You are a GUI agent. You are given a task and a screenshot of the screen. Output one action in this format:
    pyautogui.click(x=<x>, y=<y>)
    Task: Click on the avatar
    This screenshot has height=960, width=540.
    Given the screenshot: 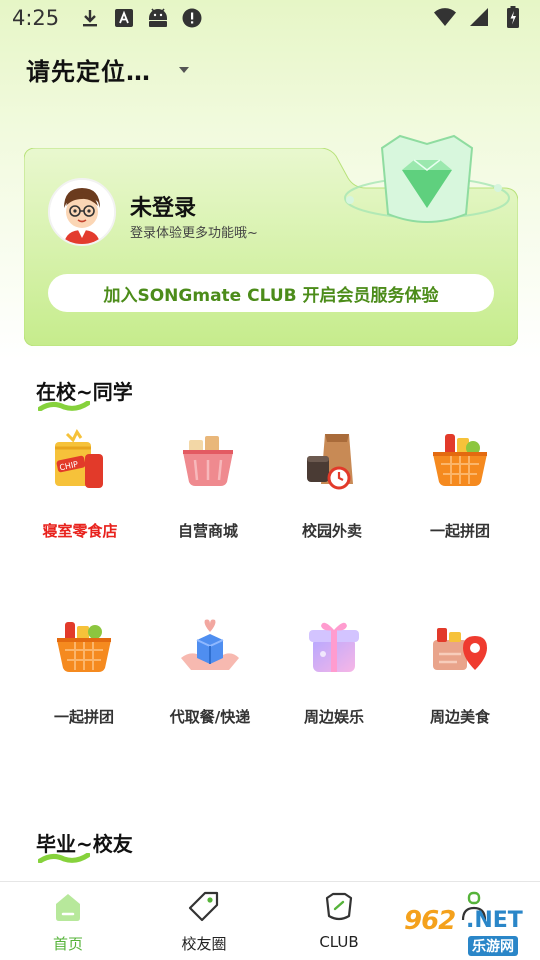 What is the action you would take?
    pyautogui.click(x=82, y=212)
    